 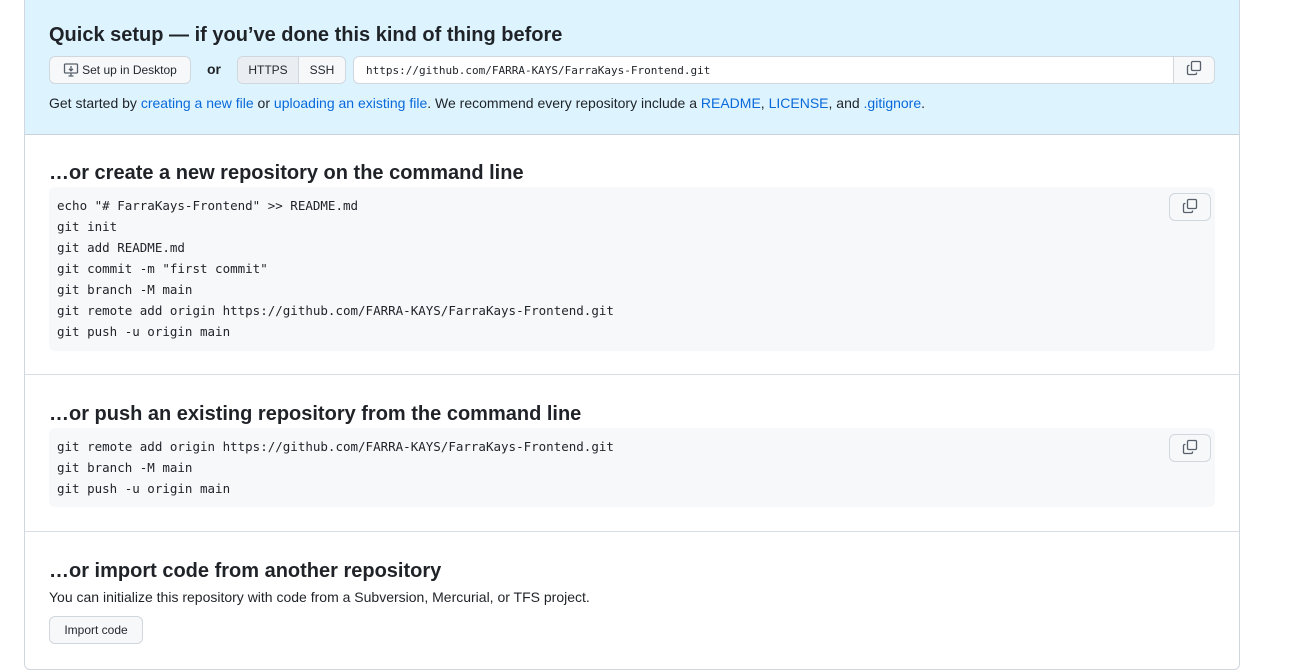 I want to click on code-line: git add README.md, so click(x=121, y=247).